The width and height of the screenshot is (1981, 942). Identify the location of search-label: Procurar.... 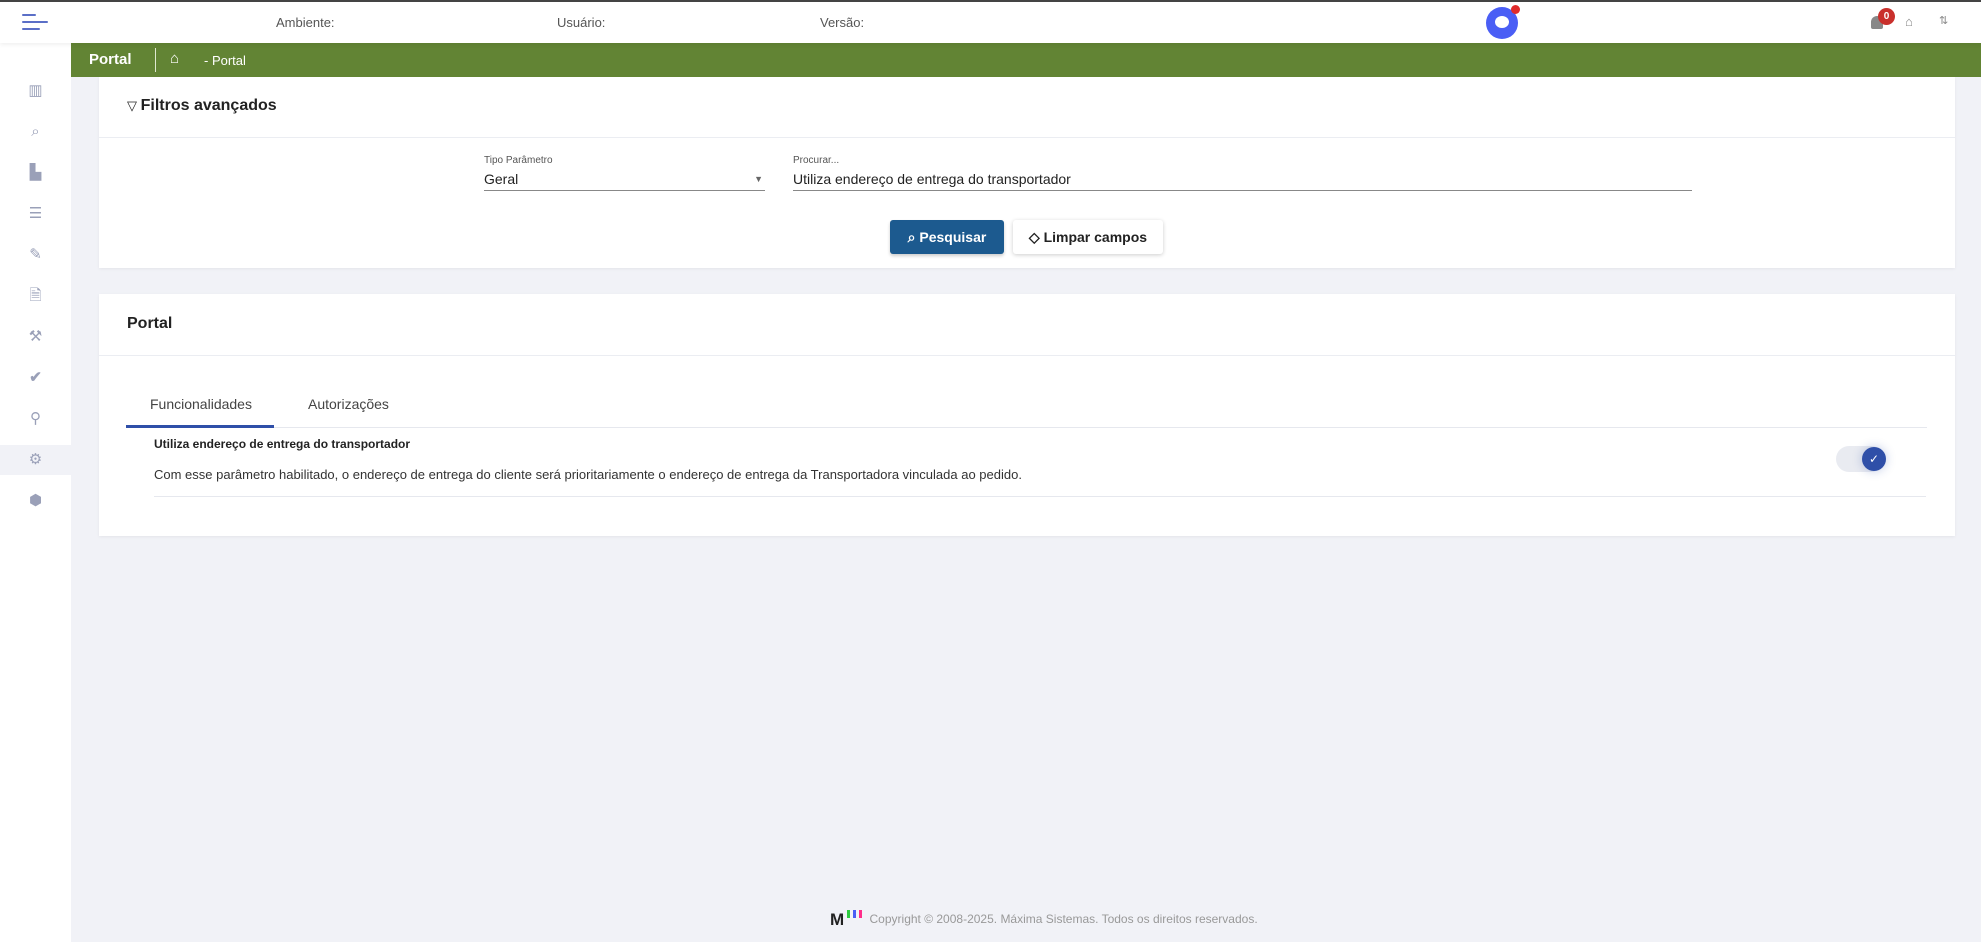
(816, 160).